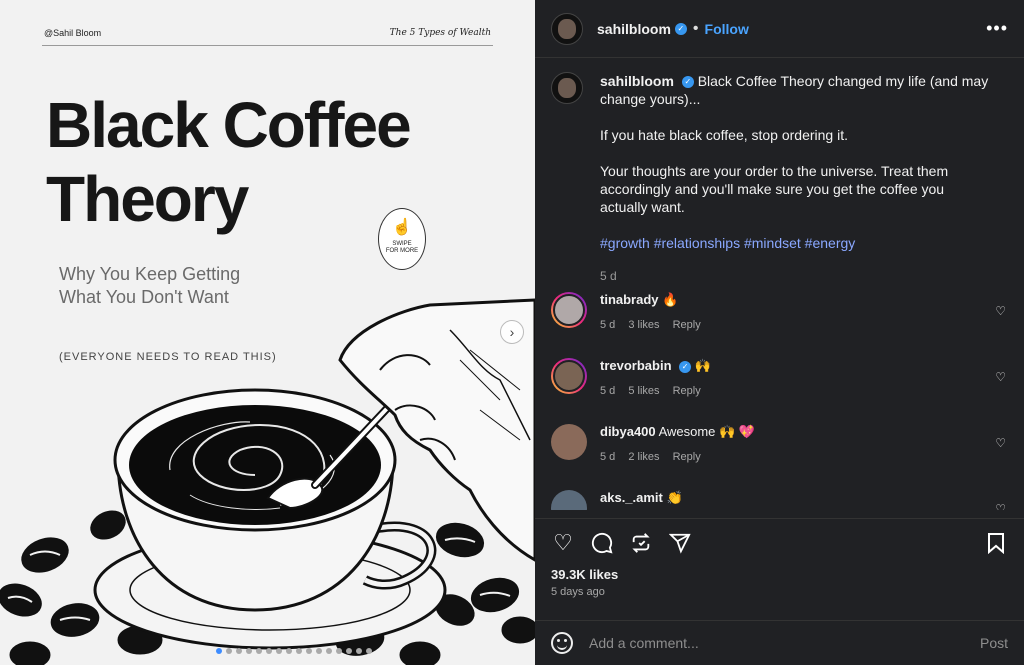 The height and width of the screenshot is (665, 1024). I want to click on more-icon: •••, so click(997, 28).